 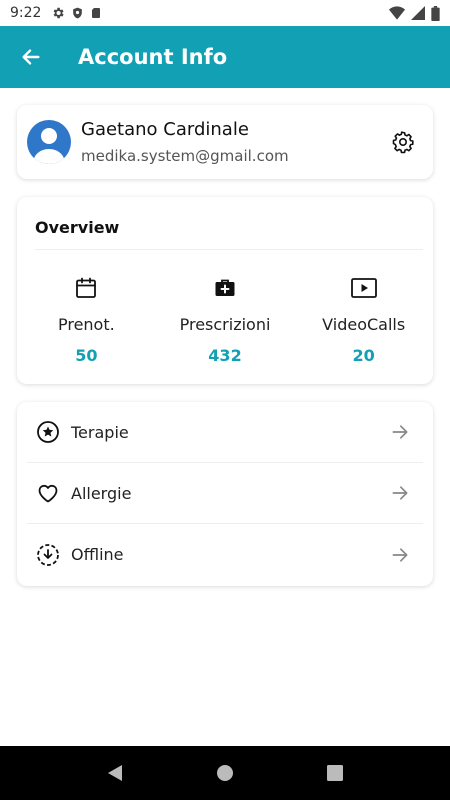 I want to click on menu-item-offline: Offline, so click(x=225, y=554).